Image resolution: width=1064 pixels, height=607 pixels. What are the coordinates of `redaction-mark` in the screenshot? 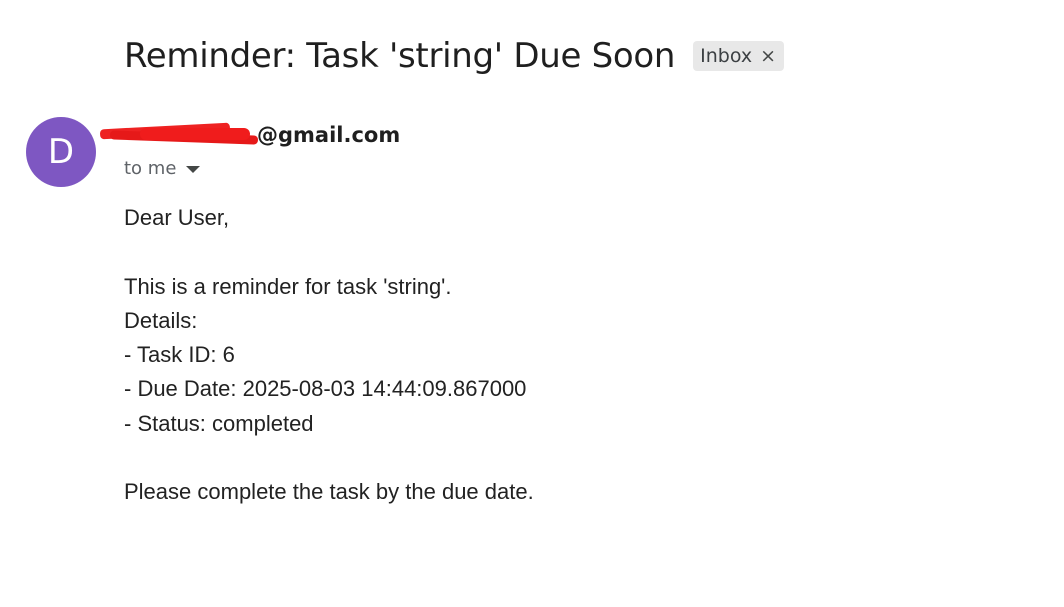 It's located at (179, 134).